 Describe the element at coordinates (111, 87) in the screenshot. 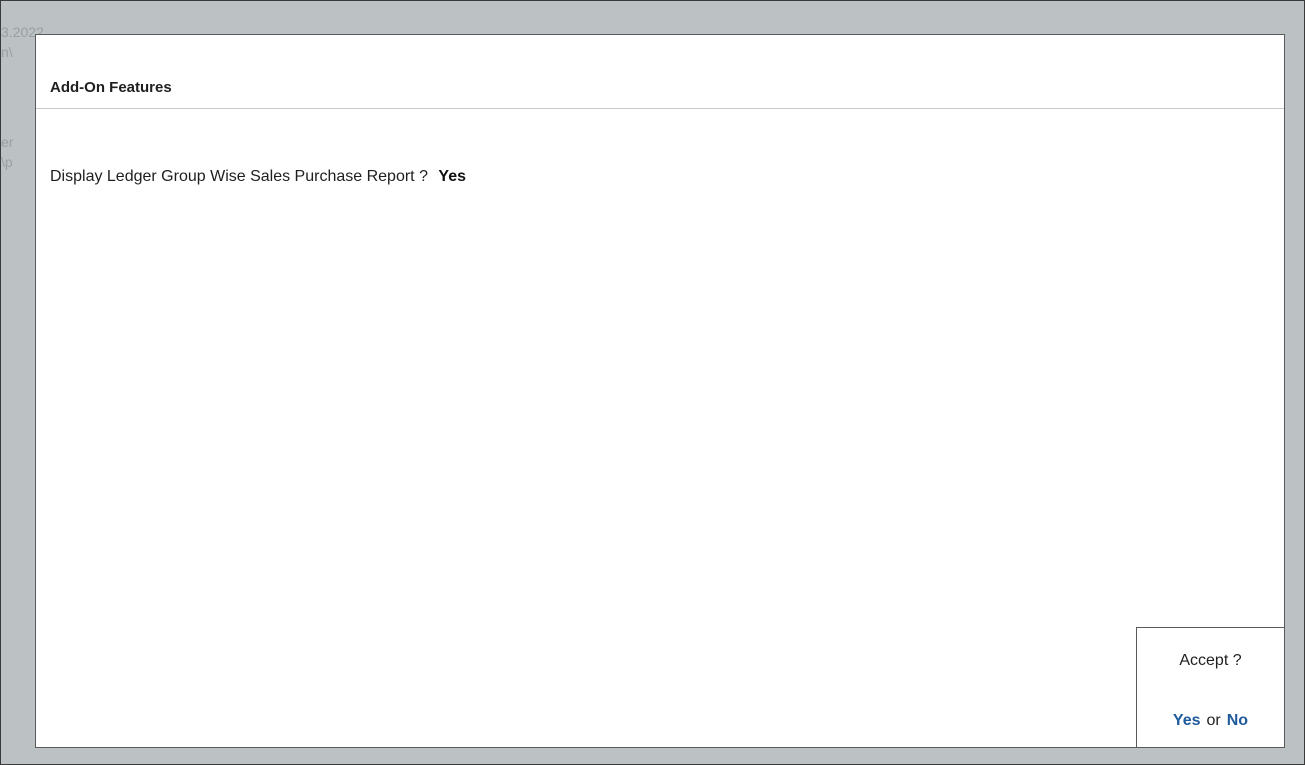

I see `panel-title: Add-On Features` at that location.